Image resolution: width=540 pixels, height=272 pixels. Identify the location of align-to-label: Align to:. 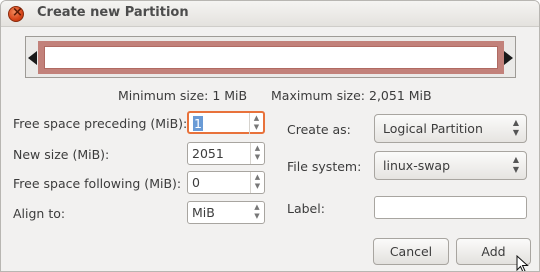
(39, 213).